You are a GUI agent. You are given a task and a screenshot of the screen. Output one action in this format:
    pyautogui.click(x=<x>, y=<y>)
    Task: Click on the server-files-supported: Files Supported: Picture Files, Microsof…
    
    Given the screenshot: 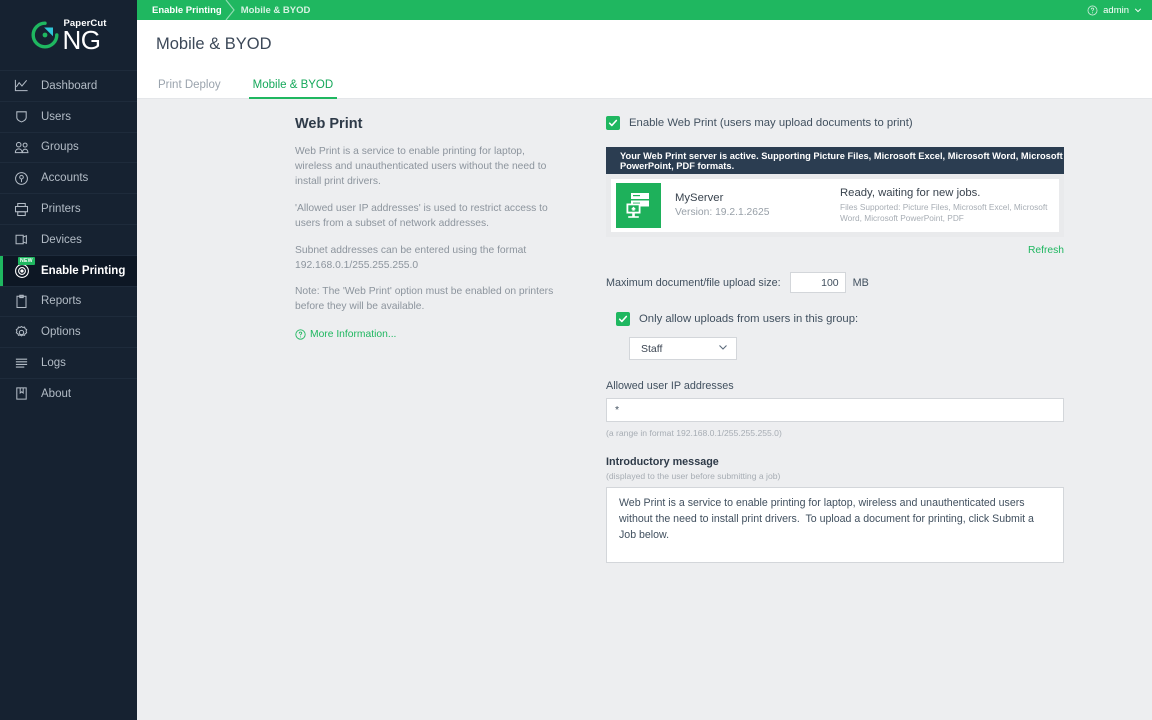 What is the action you would take?
    pyautogui.click(x=944, y=212)
    